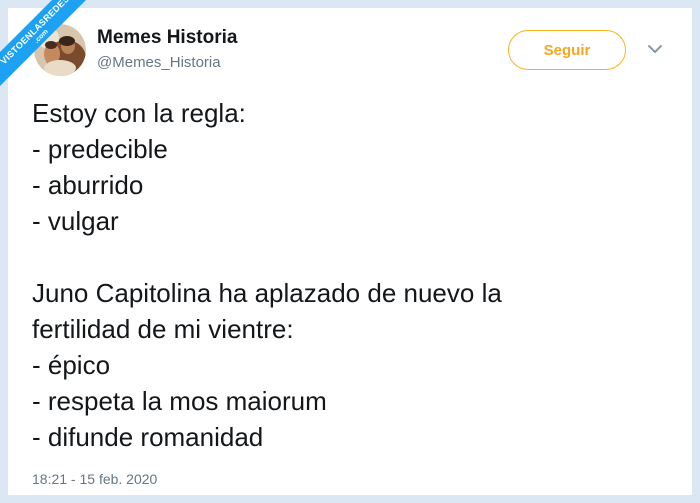  What do you see at coordinates (75, 221) in the screenshot?
I see `tweet-line: - vulgar` at bounding box center [75, 221].